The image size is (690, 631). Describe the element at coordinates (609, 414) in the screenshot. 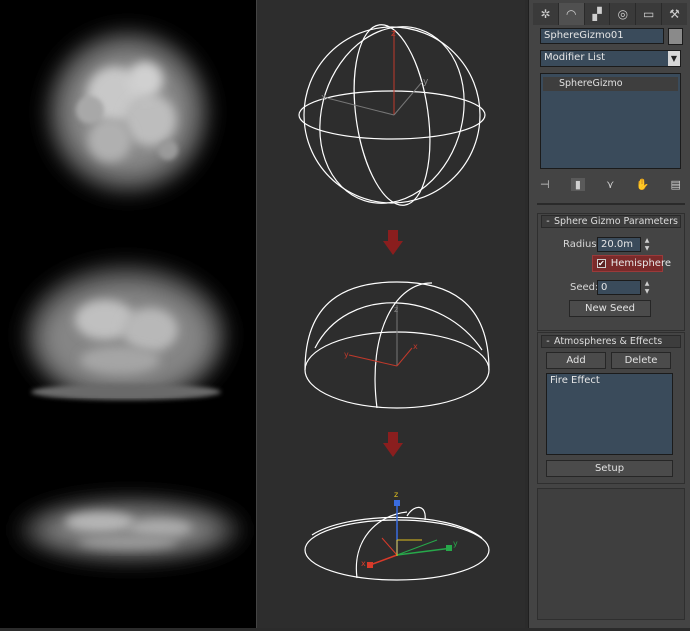

I see `effects-list: Fire Effect` at that location.